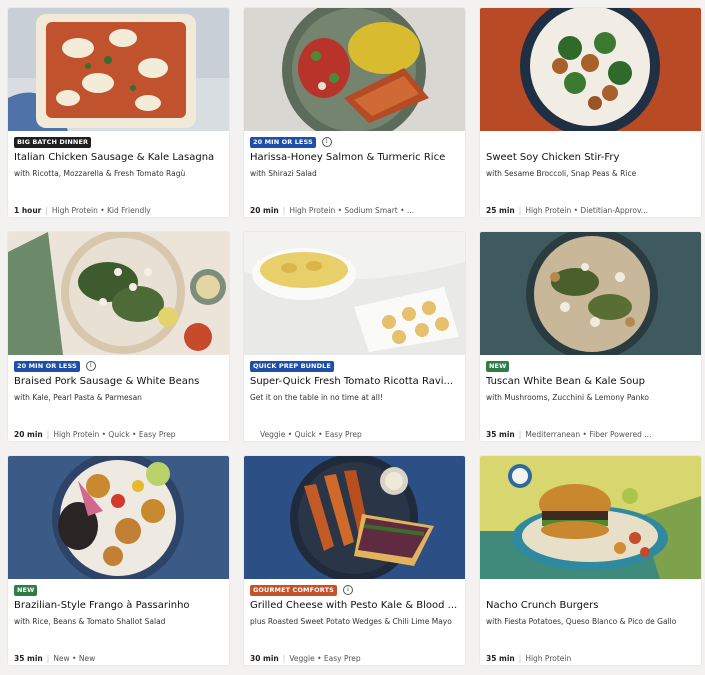 The image size is (705, 675). Describe the element at coordinates (590, 293) in the screenshot. I see `recipe-image-soup` at that location.